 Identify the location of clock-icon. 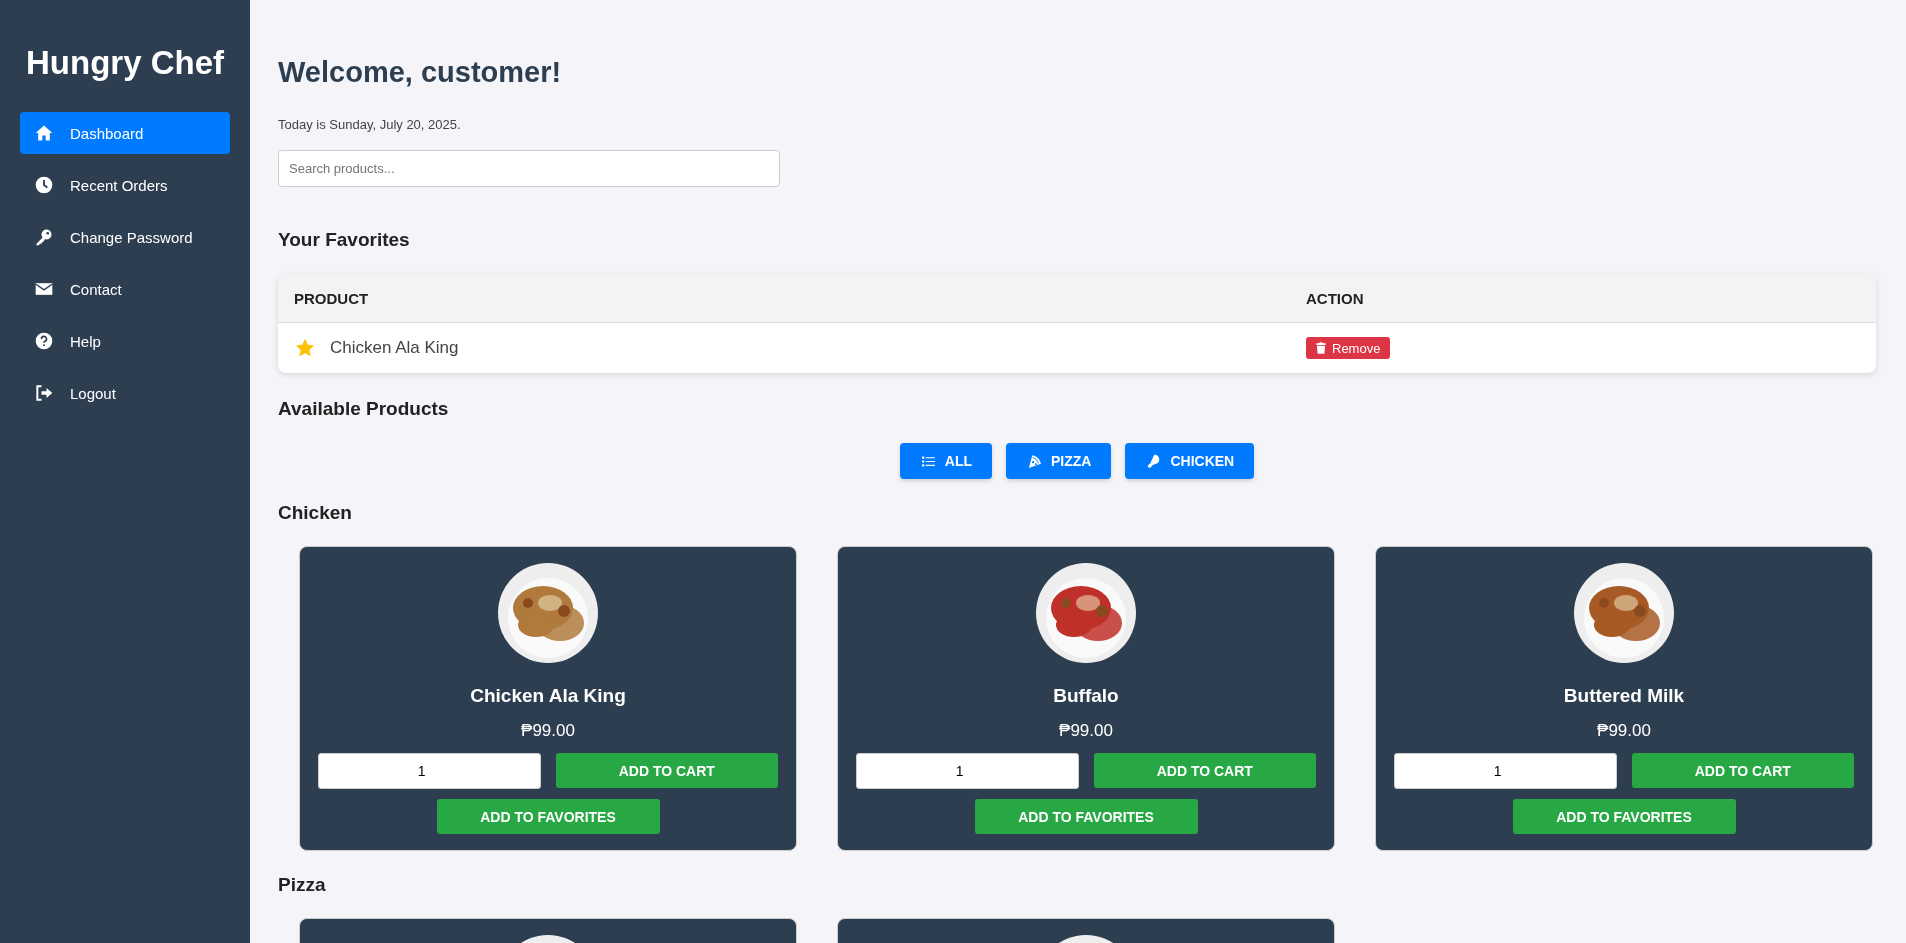
(44, 185).